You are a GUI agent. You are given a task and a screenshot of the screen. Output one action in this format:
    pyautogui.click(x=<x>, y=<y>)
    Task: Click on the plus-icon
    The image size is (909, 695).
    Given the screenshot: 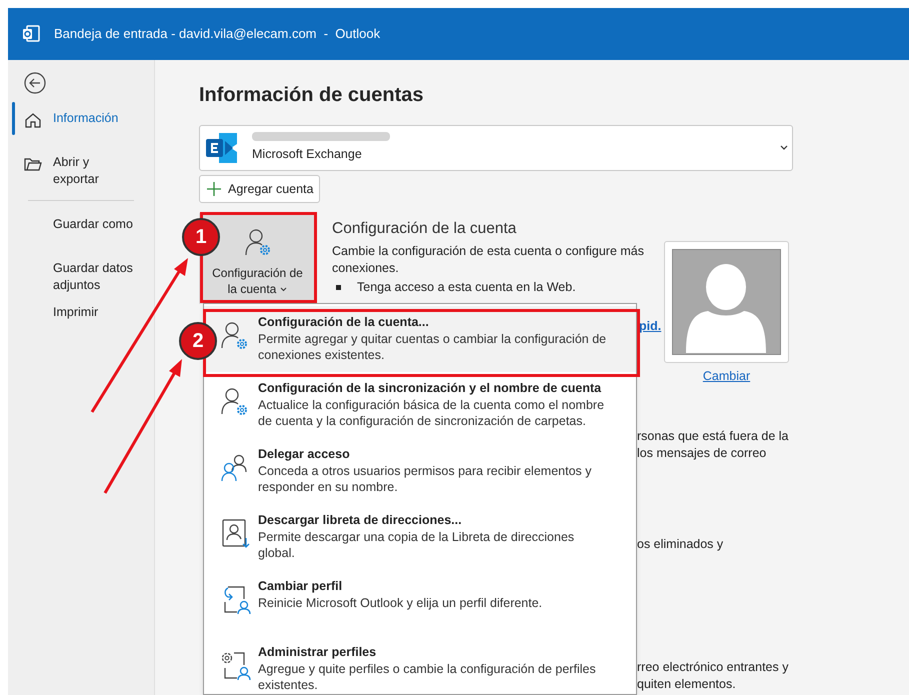 What is the action you would take?
    pyautogui.click(x=214, y=189)
    